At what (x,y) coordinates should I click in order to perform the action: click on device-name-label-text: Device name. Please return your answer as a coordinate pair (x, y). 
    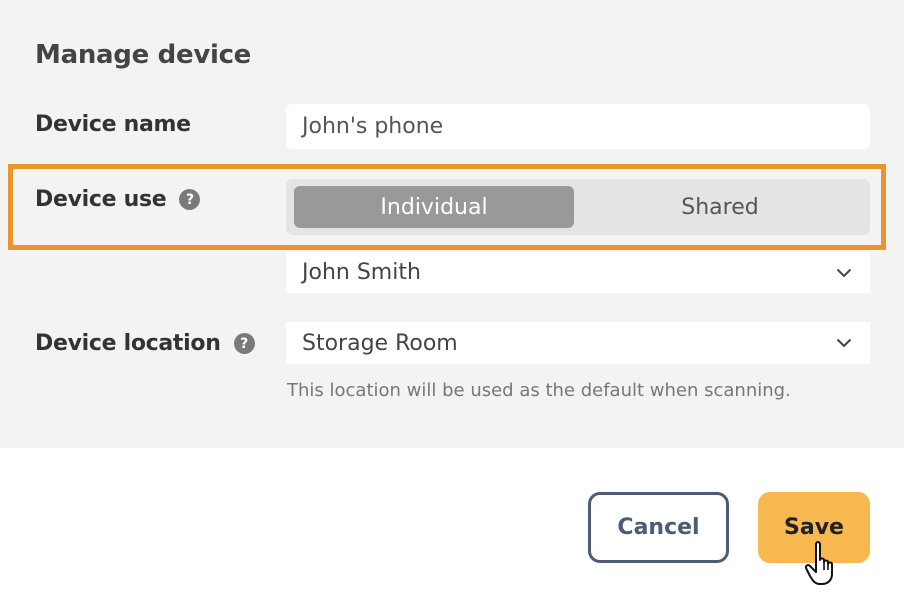
    Looking at the image, I should click on (113, 124).